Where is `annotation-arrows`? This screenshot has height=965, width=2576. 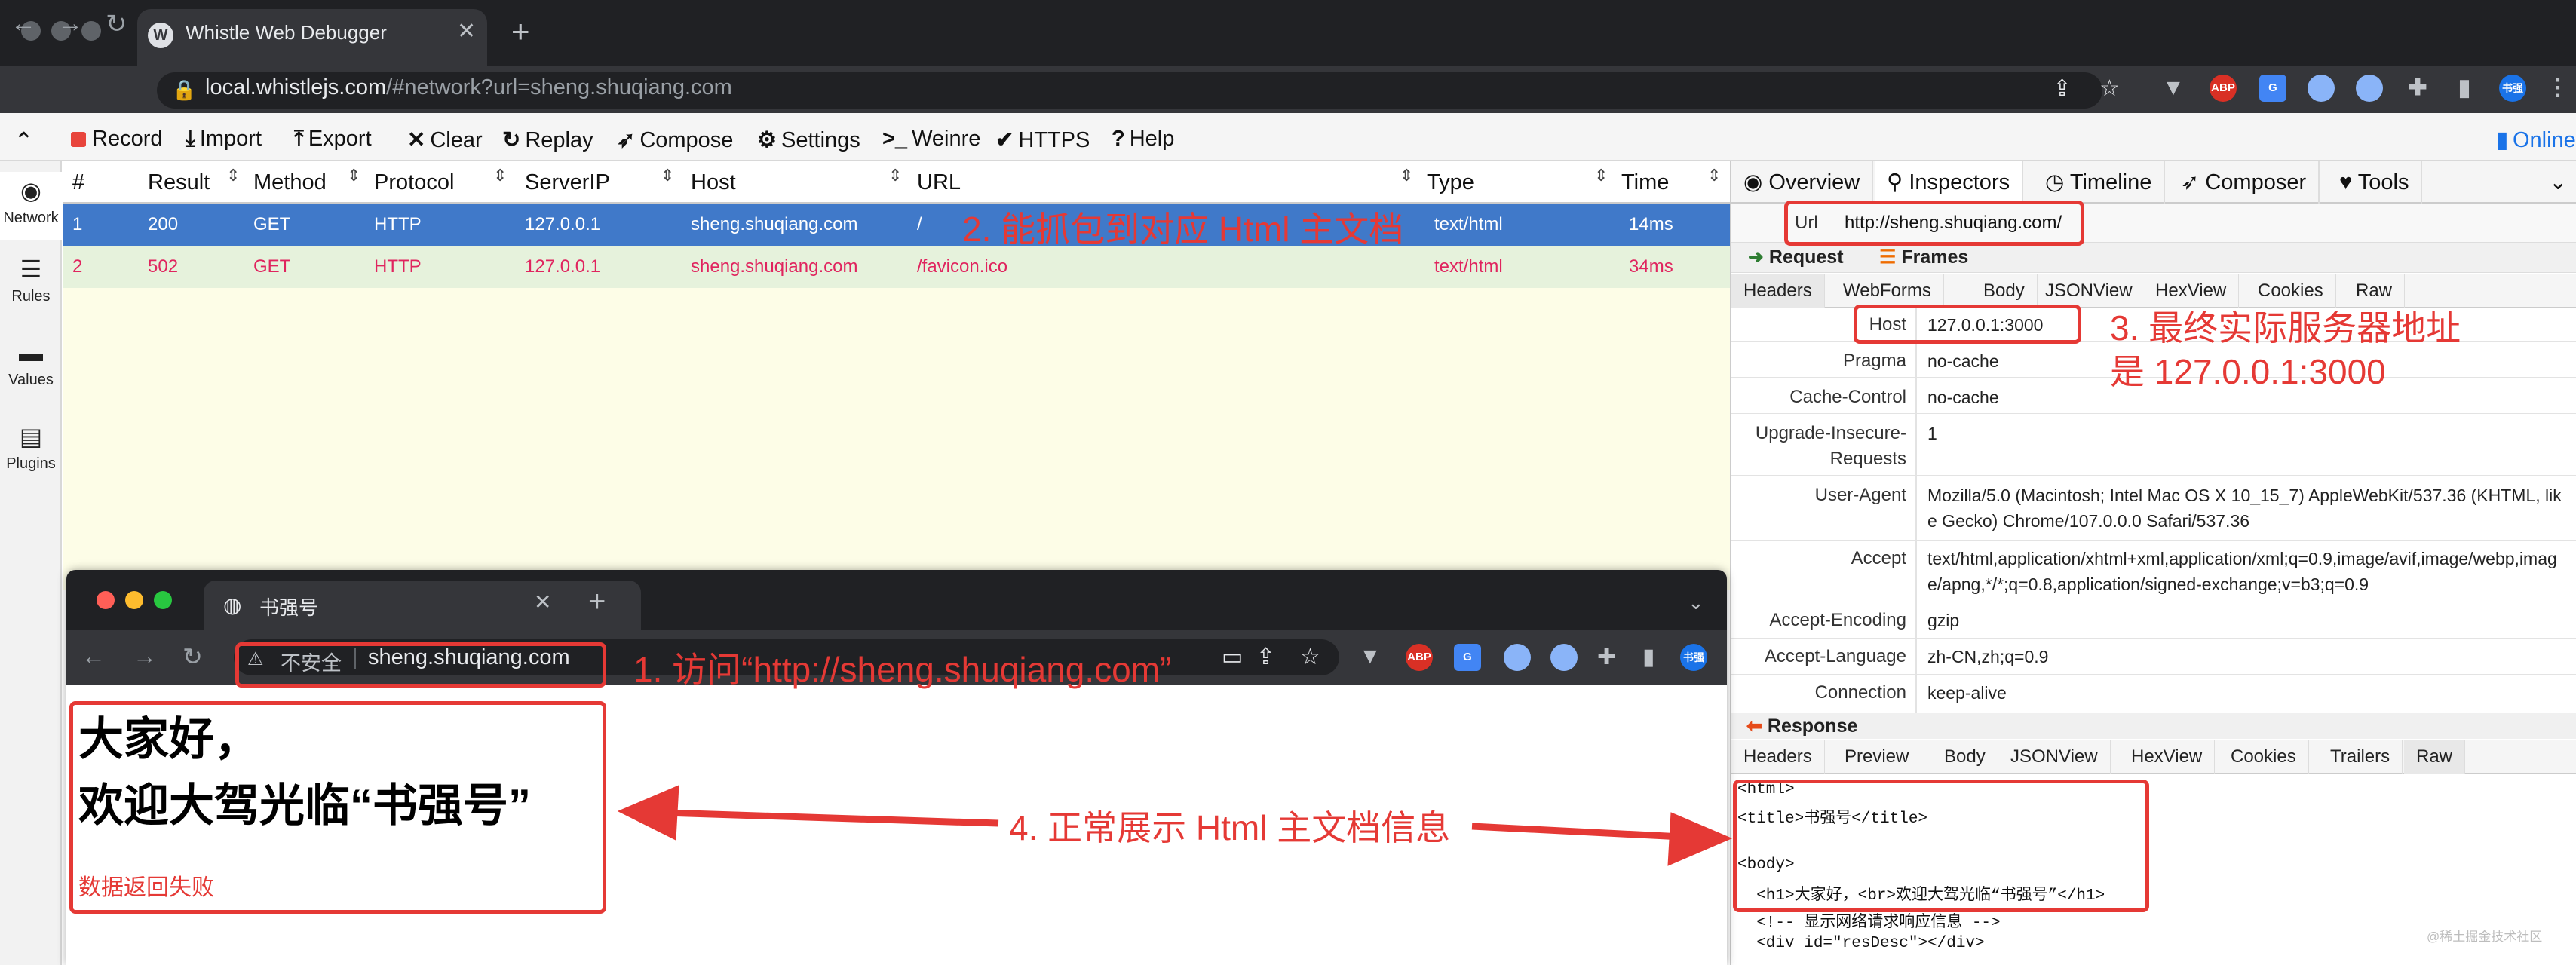
annotation-arrows is located at coordinates (1175, 825).